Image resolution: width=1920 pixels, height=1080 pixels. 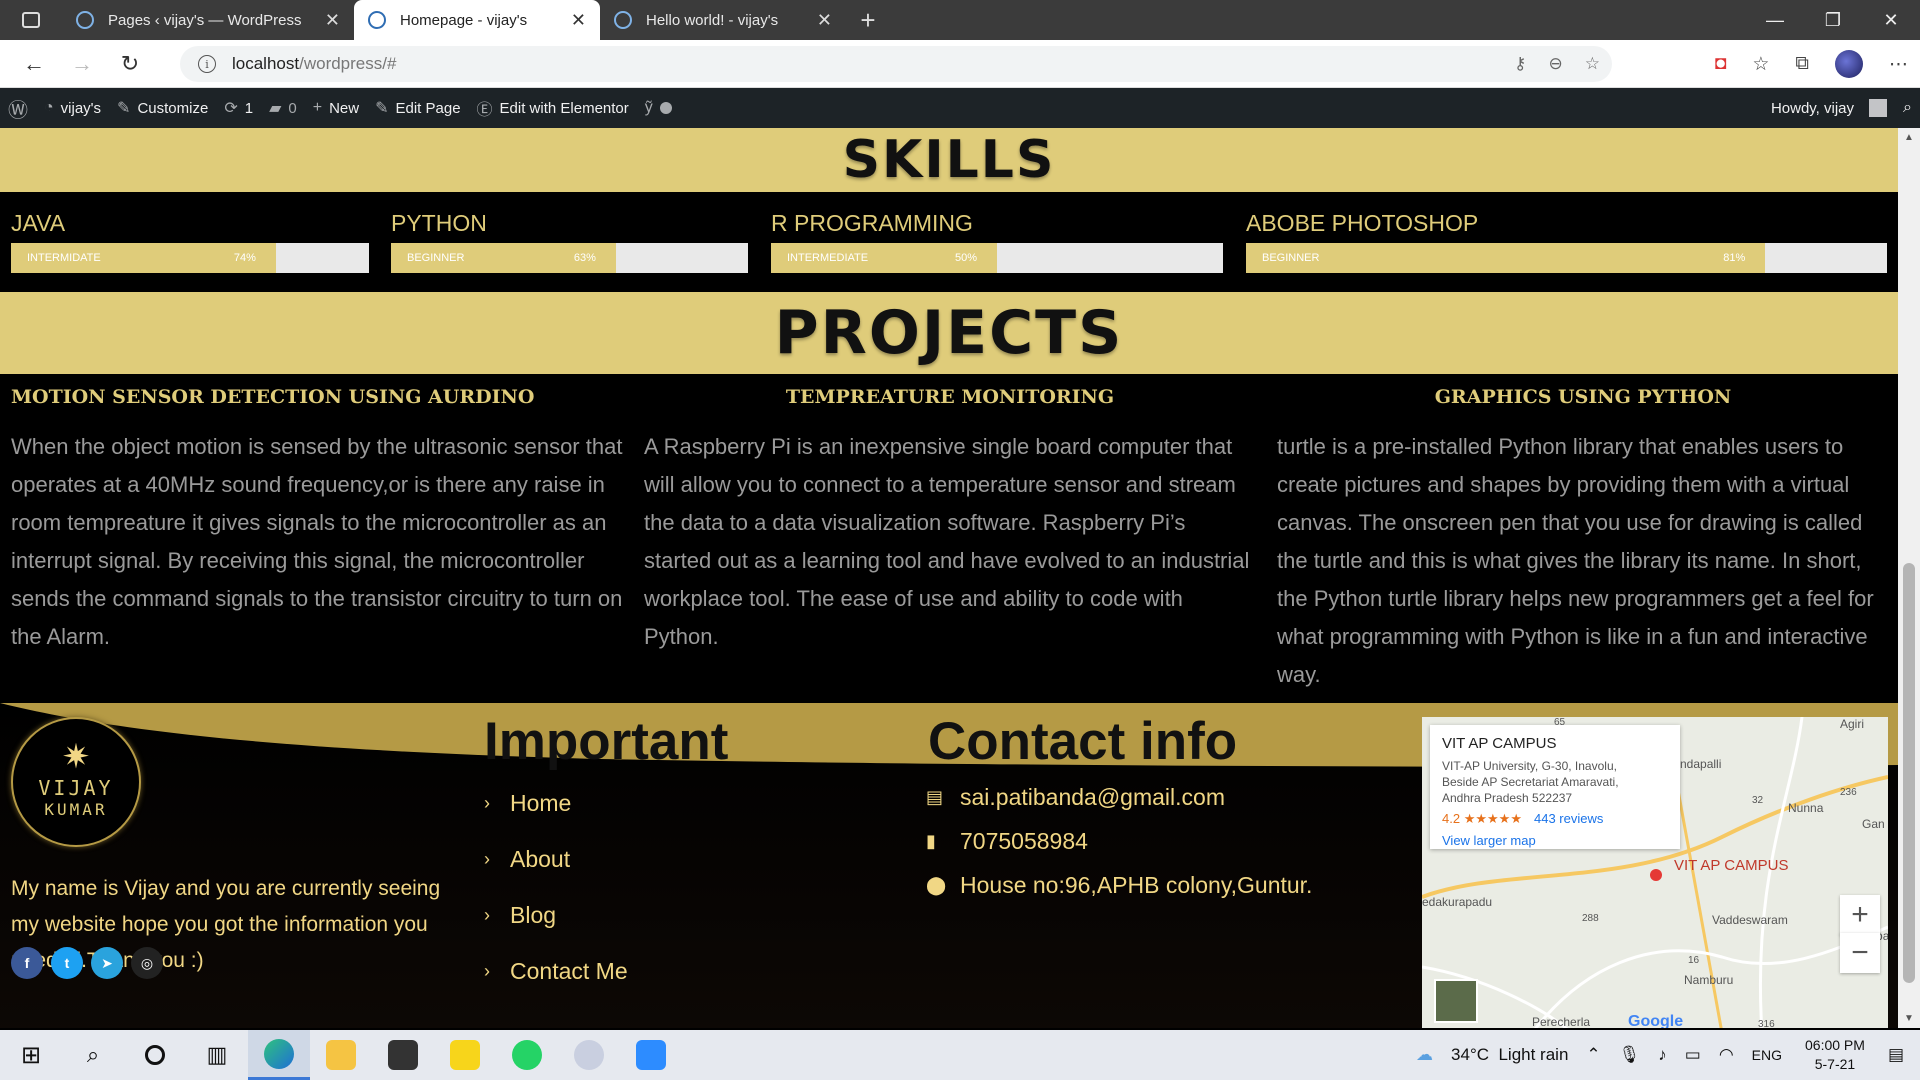 I want to click on contact-email: ▤ sai.patibanda@gmail.com, so click(x=1119, y=797).